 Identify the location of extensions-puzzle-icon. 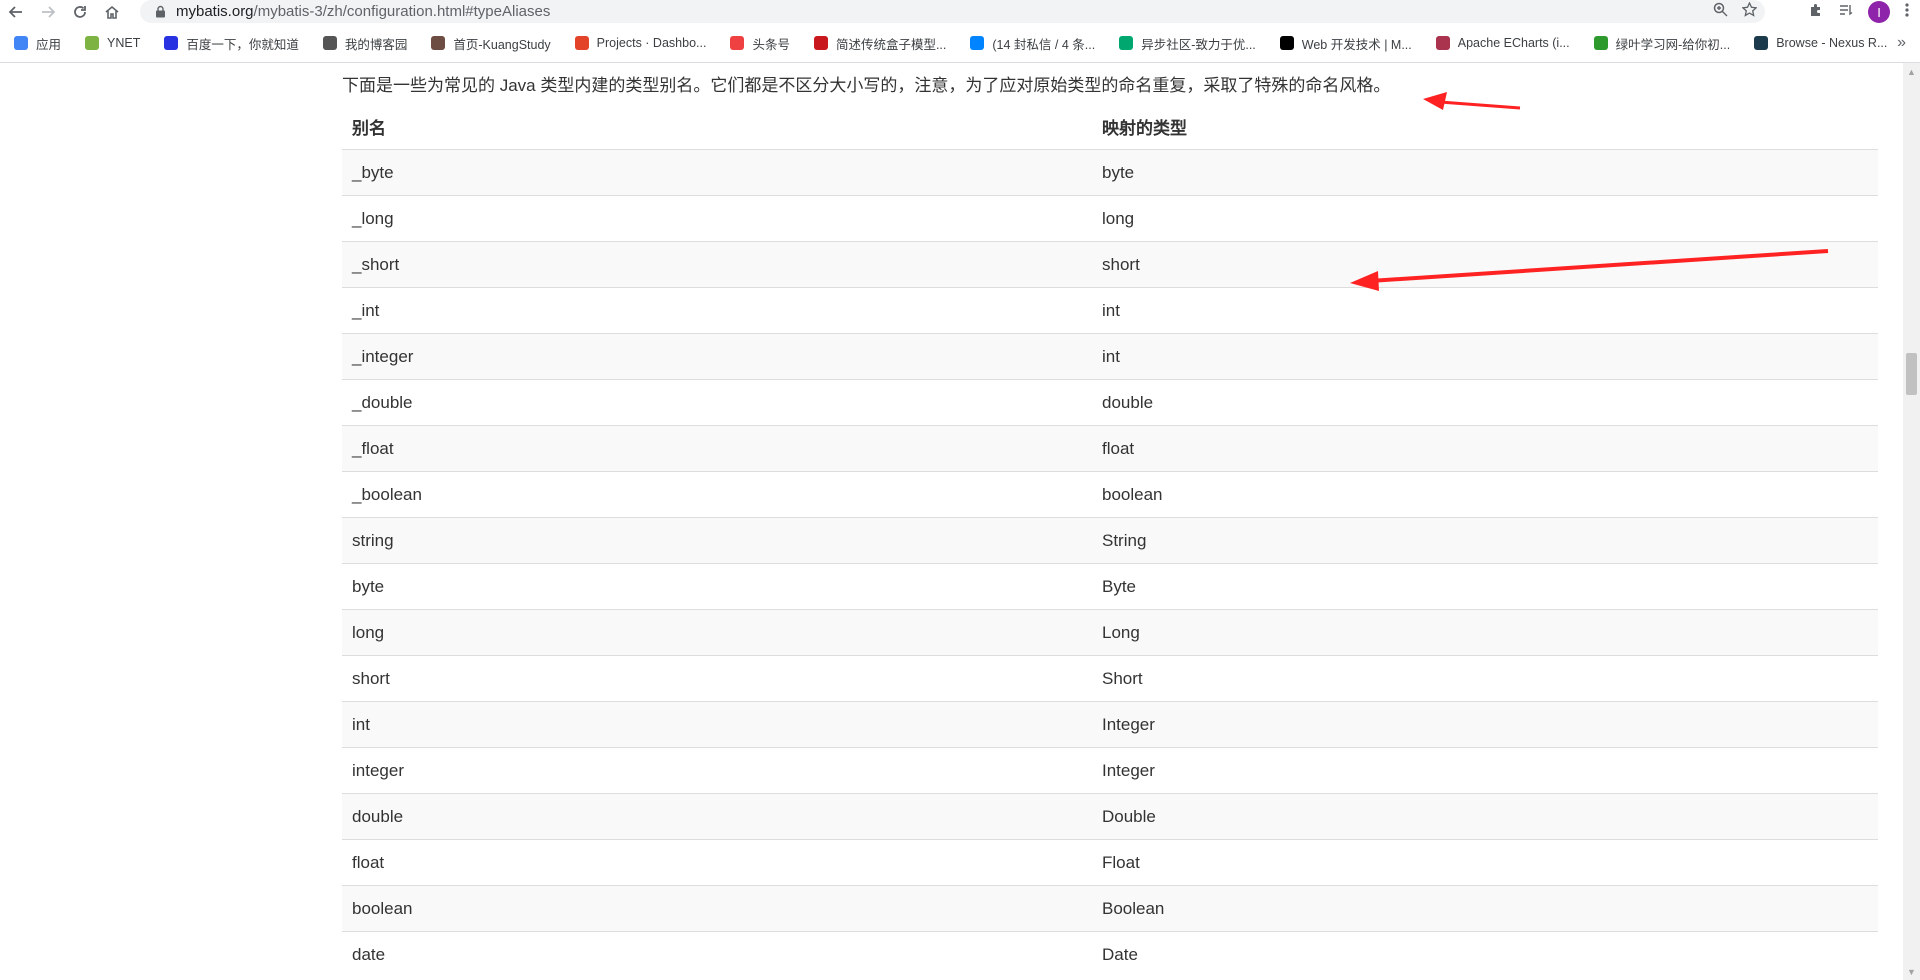
(1816, 12).